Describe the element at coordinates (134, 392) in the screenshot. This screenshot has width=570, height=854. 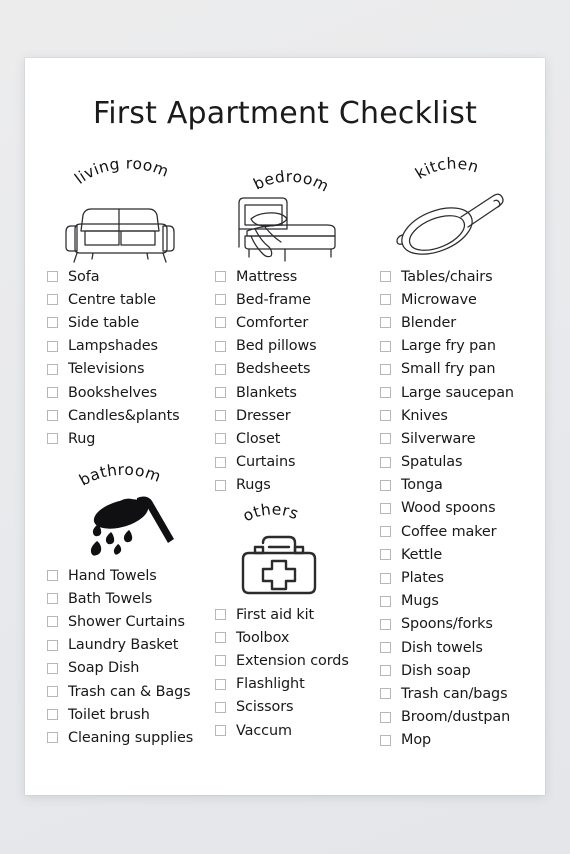
I see `list-item: Bookshelves` at that location.